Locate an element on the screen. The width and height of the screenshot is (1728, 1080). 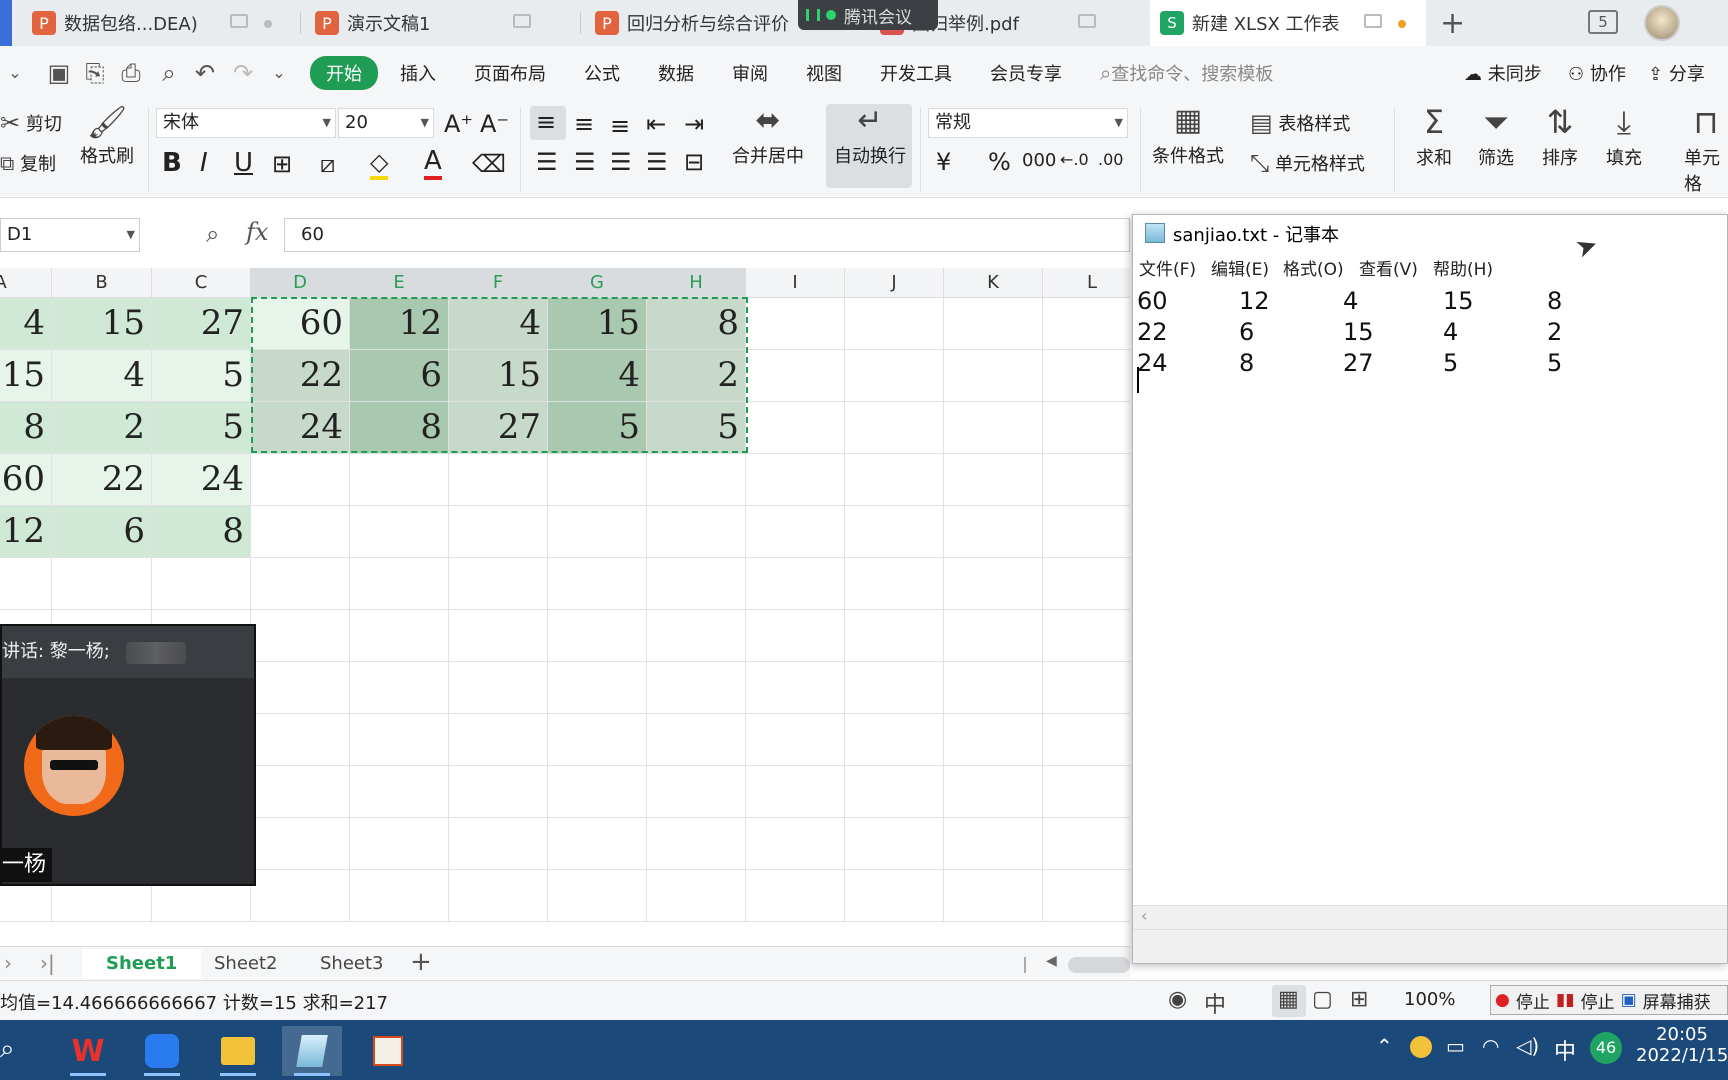
percent-icon: % is located at coordinates (999, 162).